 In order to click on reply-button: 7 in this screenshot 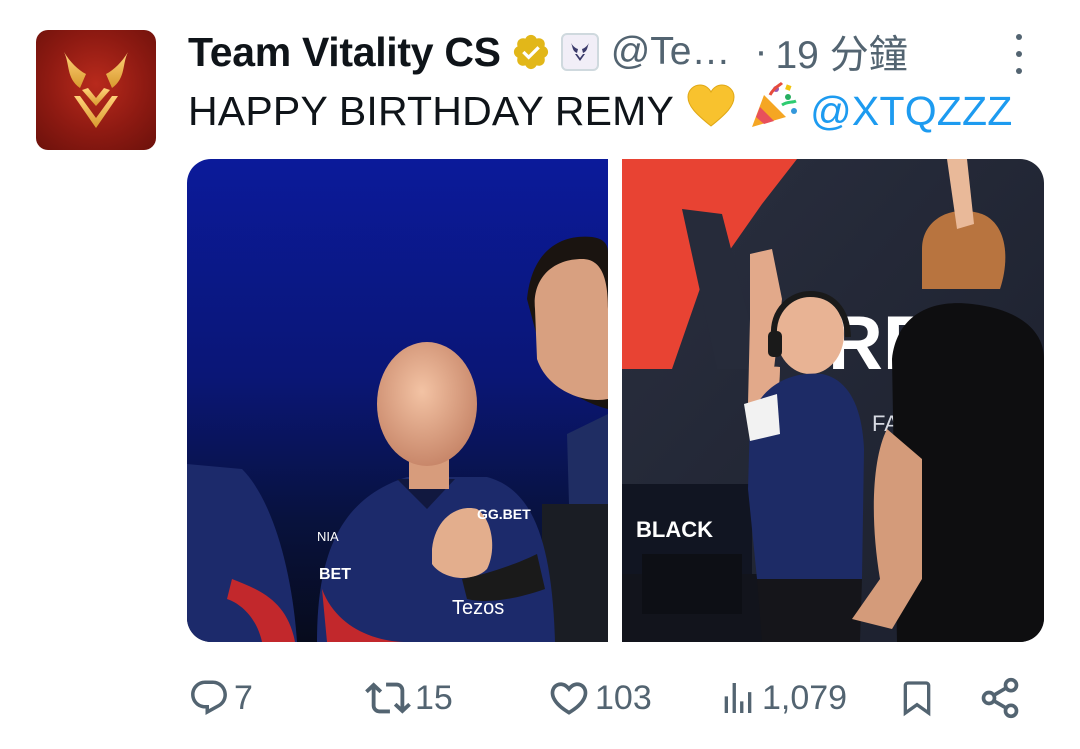, I will do `click(220, 698)`.